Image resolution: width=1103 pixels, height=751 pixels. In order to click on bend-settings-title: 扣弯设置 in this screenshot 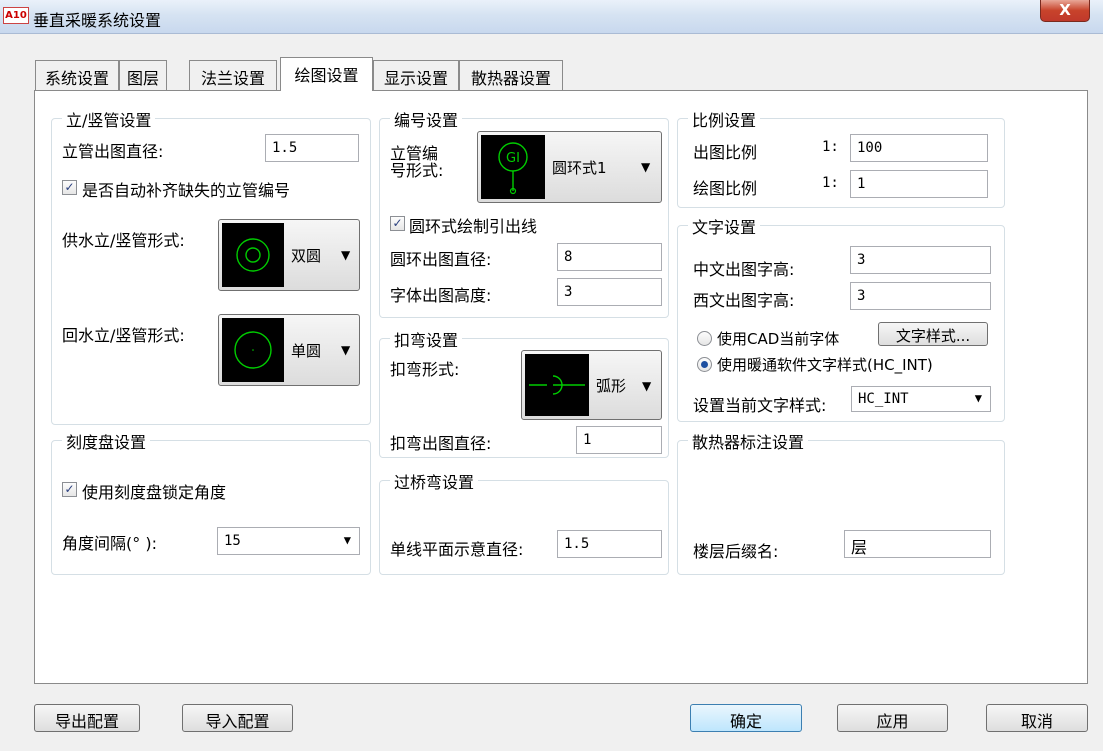, I will do `click(426, 339)`.